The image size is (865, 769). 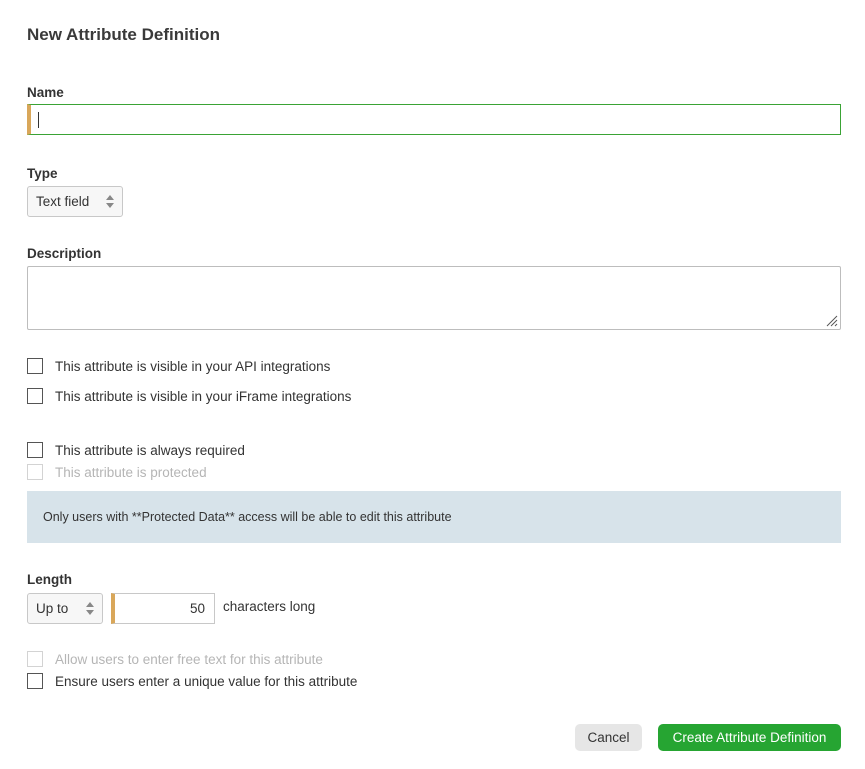 What do you see at coordinates (35, 472) in the screenshot?
I see `protected-checkbox` at bounding box center [35, 472].